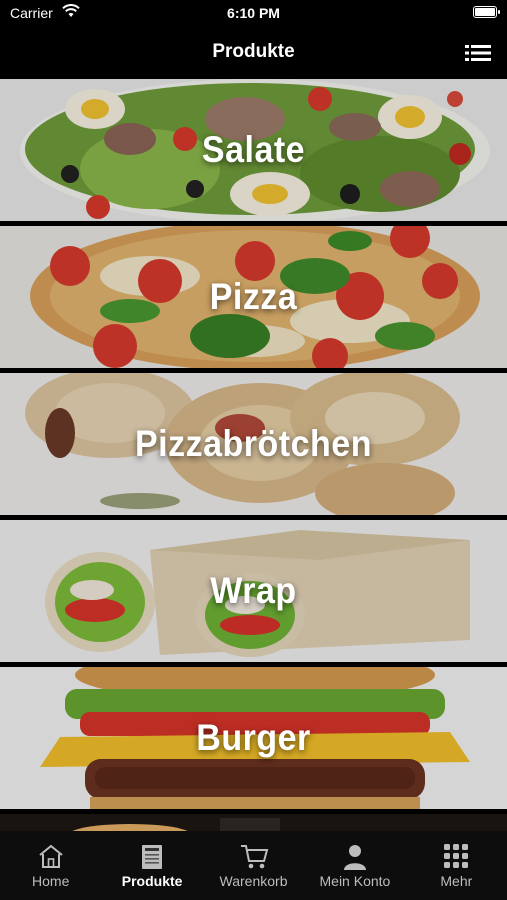  I want to click on category-label: Pizza, so click(253, 296).